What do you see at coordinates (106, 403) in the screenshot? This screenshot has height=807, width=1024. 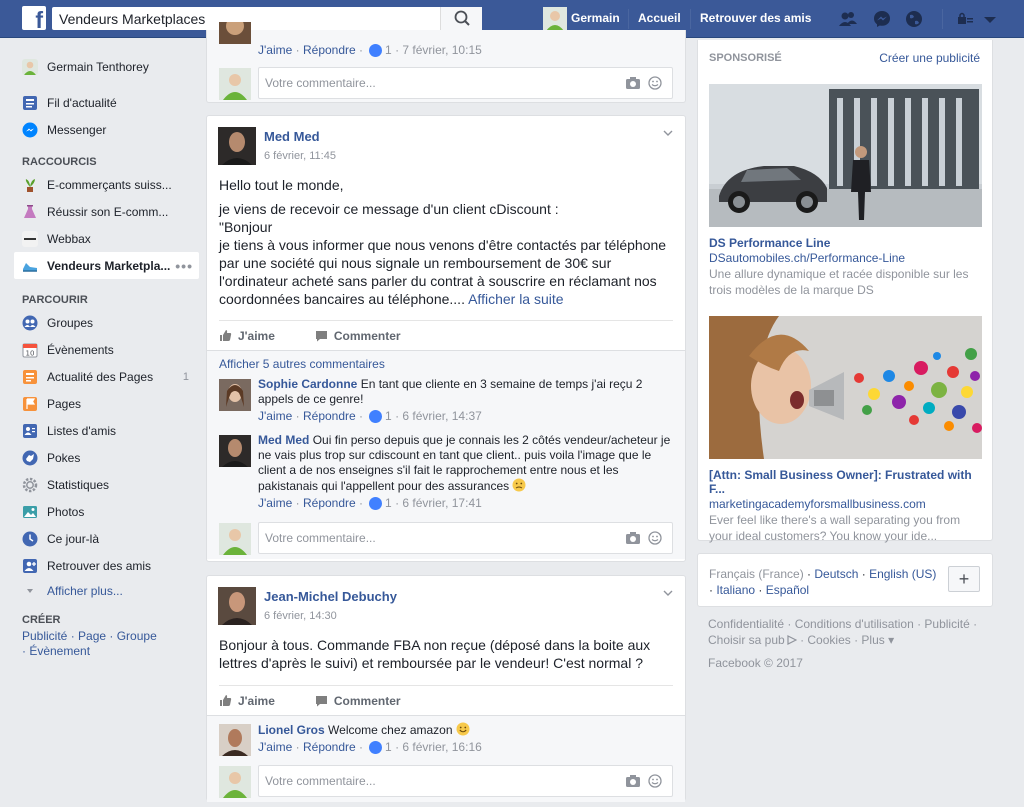 I see `sidebar-item-flag: Pages` at bounding box center [106, 403].